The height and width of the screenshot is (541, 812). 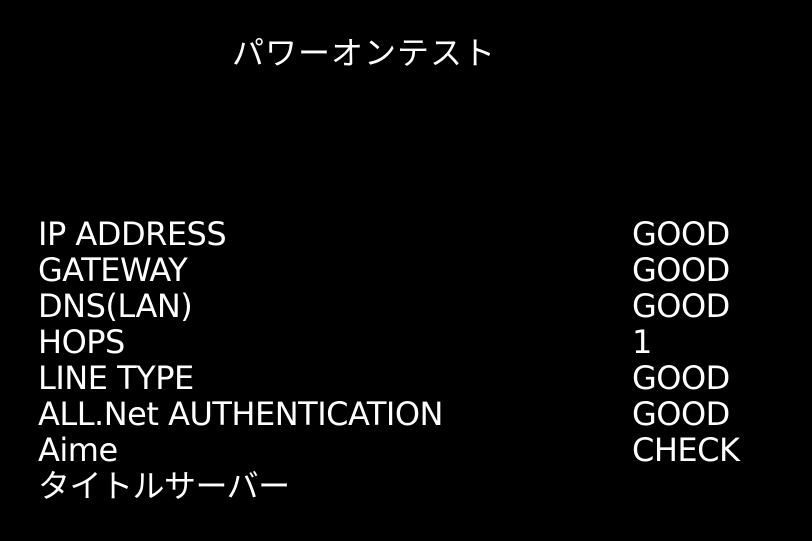 I want to click on test-label: タイトルサーバー, so click(x=164, y=486).